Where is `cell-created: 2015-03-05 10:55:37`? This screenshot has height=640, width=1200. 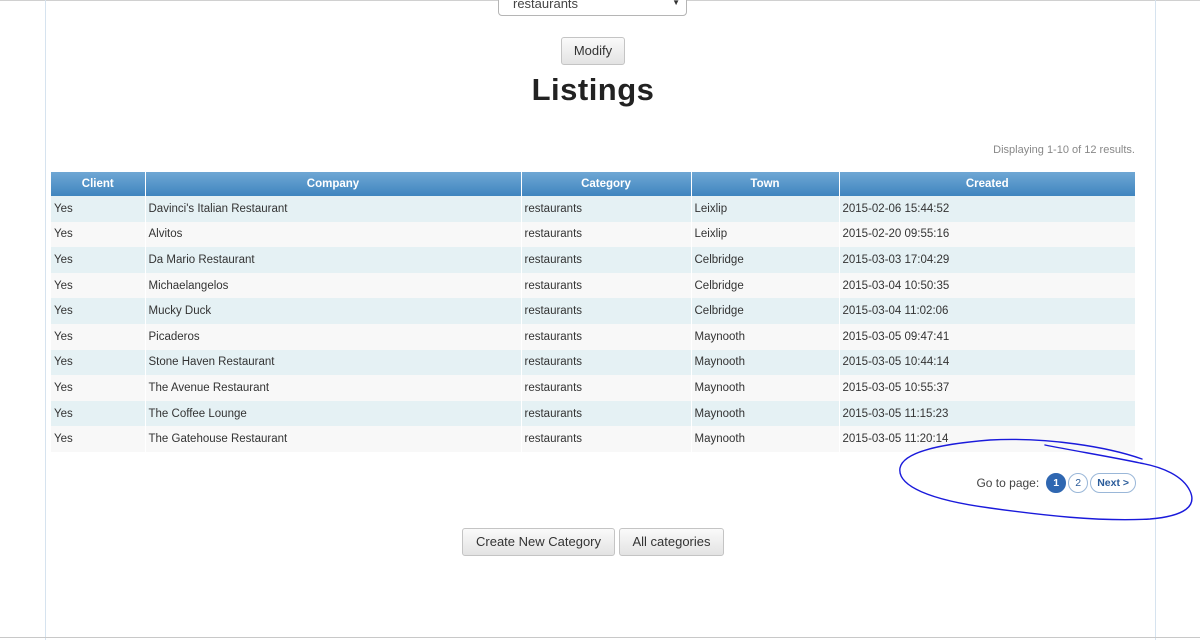 cell-created: 2015-03-05 10:55:37 is located at coordinates (987, 388).